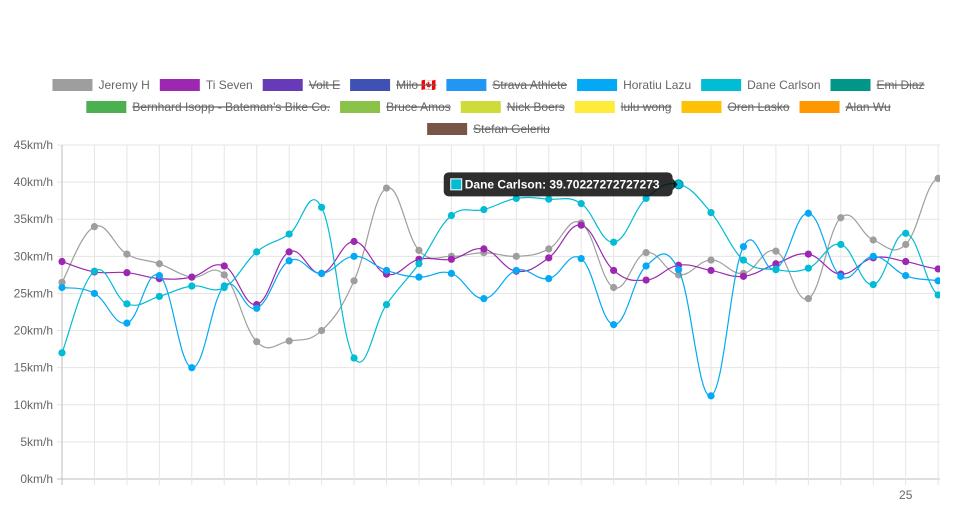  Describe the element at coordinates (206, 85) in the screenshot. I see `legend-item: Ti Seven` at that location.